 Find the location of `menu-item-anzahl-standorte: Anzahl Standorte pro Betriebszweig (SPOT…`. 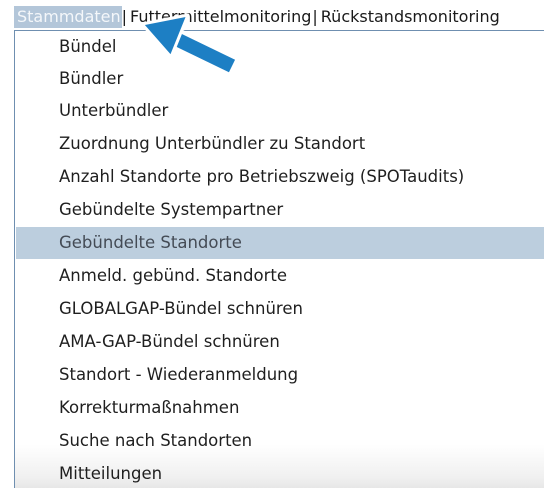

menu-item-anzahl-standorte: Anzahl Standorte pro Betriebszweig (SPOT… is located at coordinates (280, 177).